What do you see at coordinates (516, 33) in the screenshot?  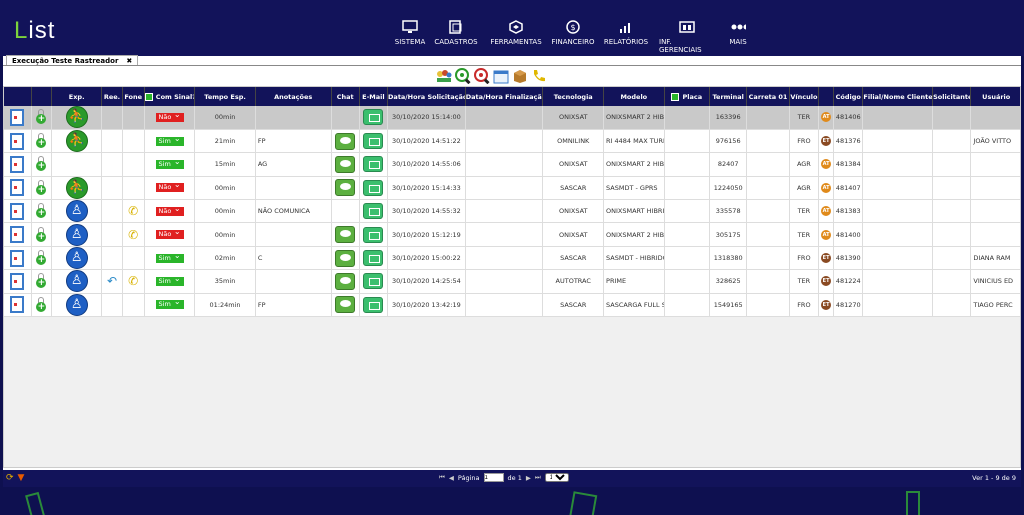 I see `nav-tools: FERRAMENTAS` at bounding box center [516, 33].